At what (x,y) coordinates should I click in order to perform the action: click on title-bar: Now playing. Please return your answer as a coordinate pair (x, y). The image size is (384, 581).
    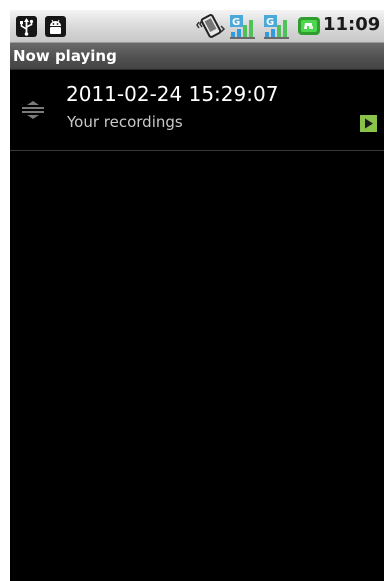
    Looking at the image, I should click on (197, 56).